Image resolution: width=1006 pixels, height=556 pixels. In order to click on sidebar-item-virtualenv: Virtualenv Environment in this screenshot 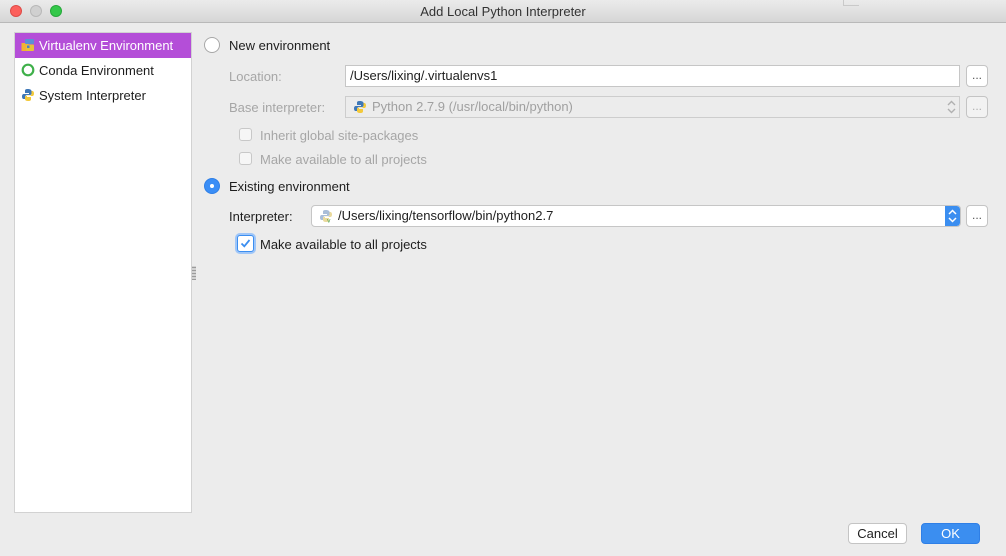, I will do `click(103, 45)`.